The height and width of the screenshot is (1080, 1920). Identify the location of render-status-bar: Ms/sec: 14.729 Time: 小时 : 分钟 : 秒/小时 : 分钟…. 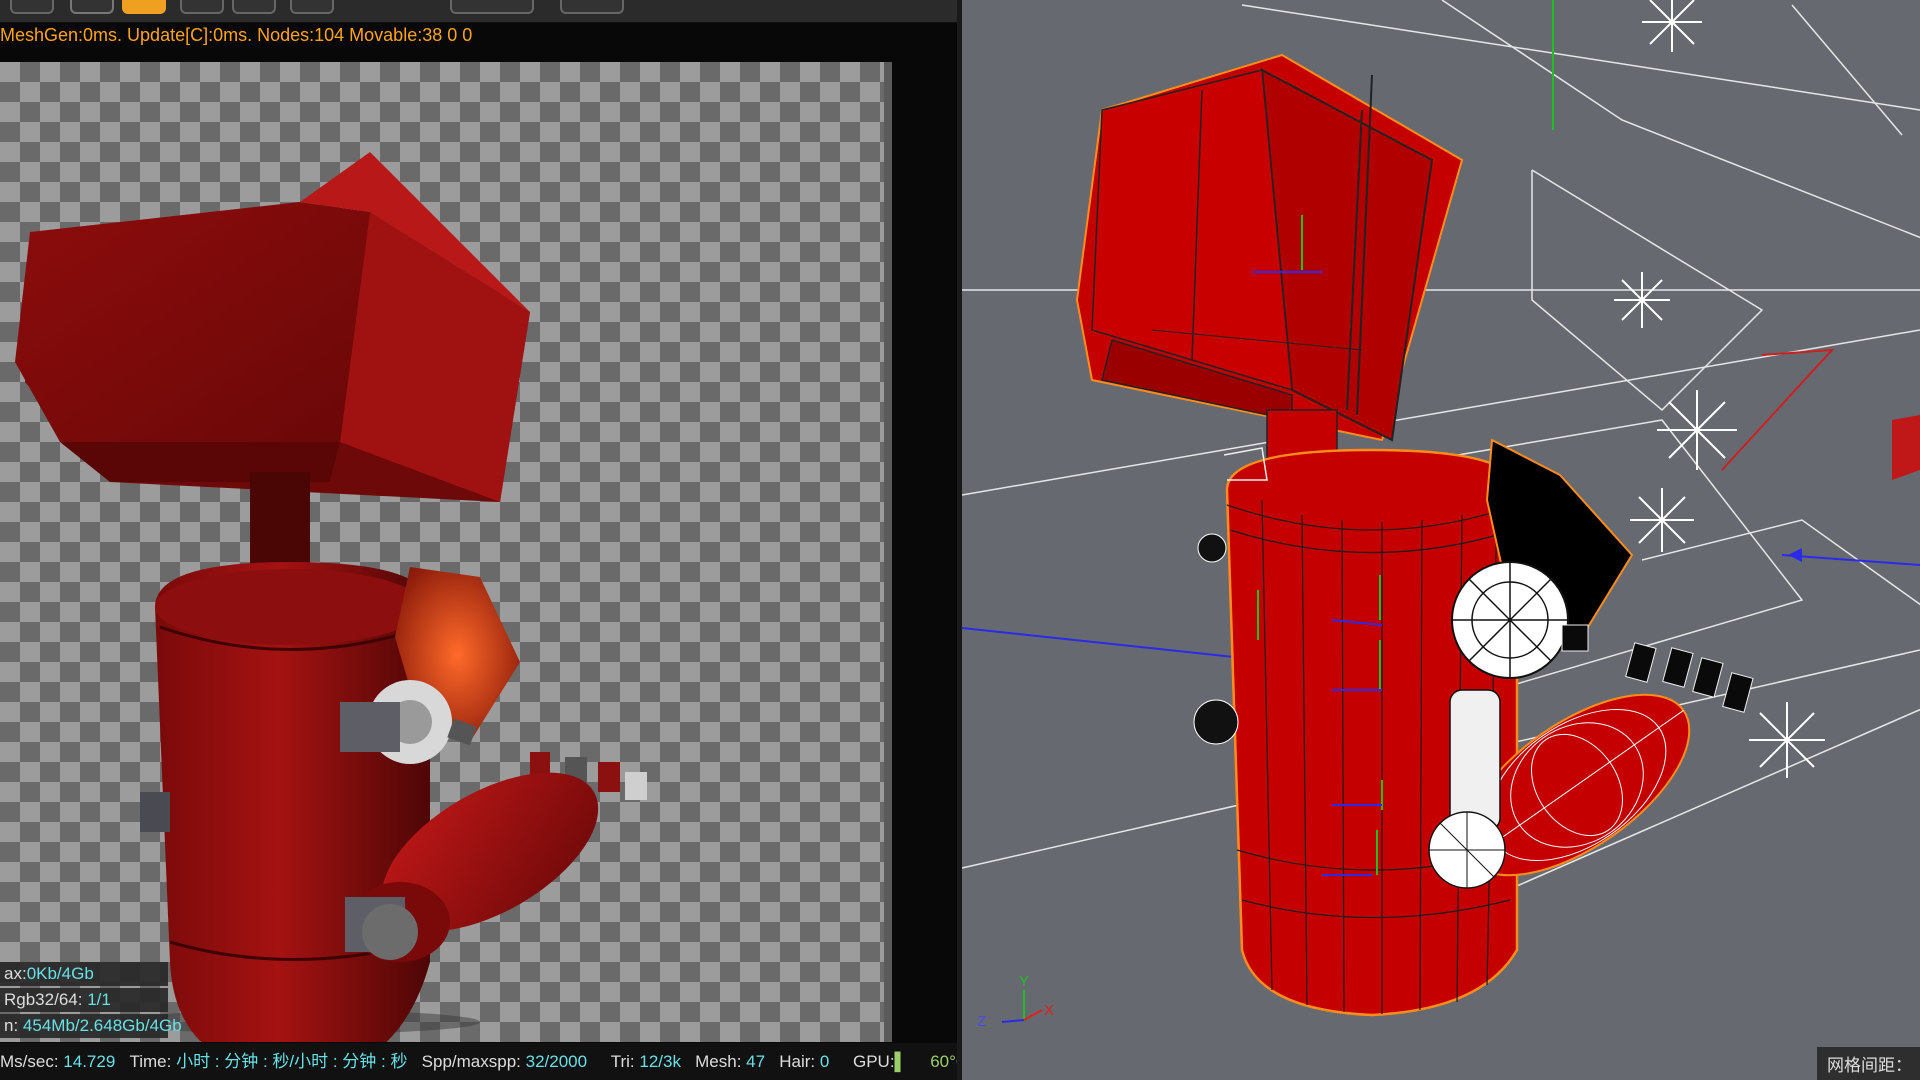
(484, 1061).